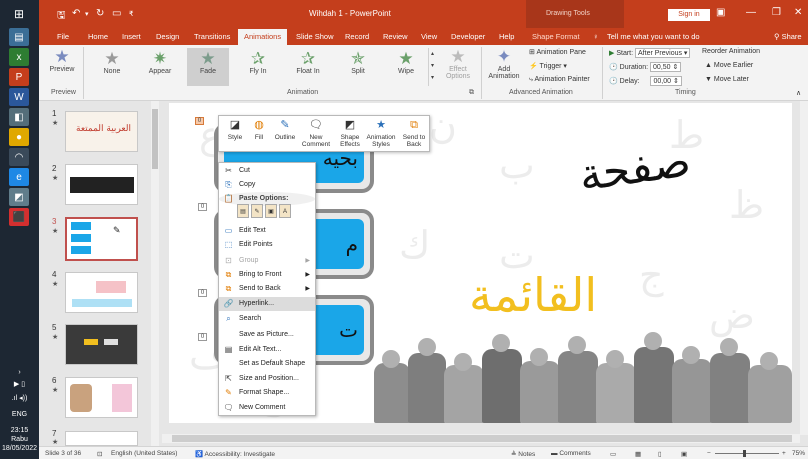 The width and height of the screenshot is (808, 459). Describe the element at coordinates (76, 13) in the screenshot. I see `undo-icon: ↶` at that location.